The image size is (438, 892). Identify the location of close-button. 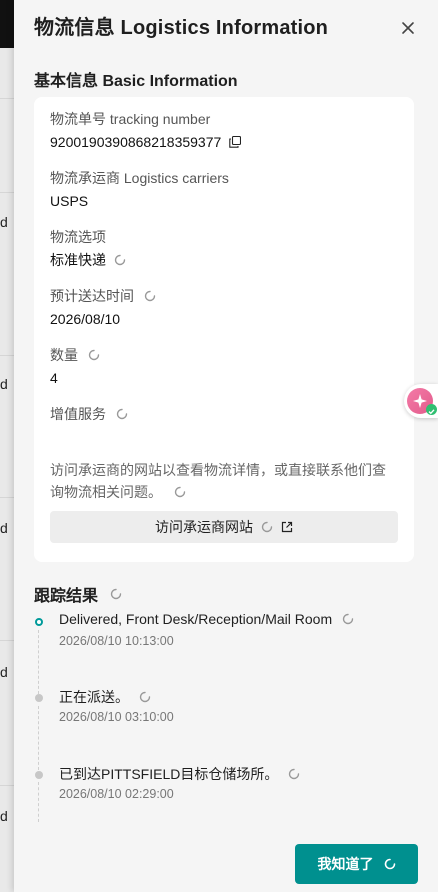
(408, 28).